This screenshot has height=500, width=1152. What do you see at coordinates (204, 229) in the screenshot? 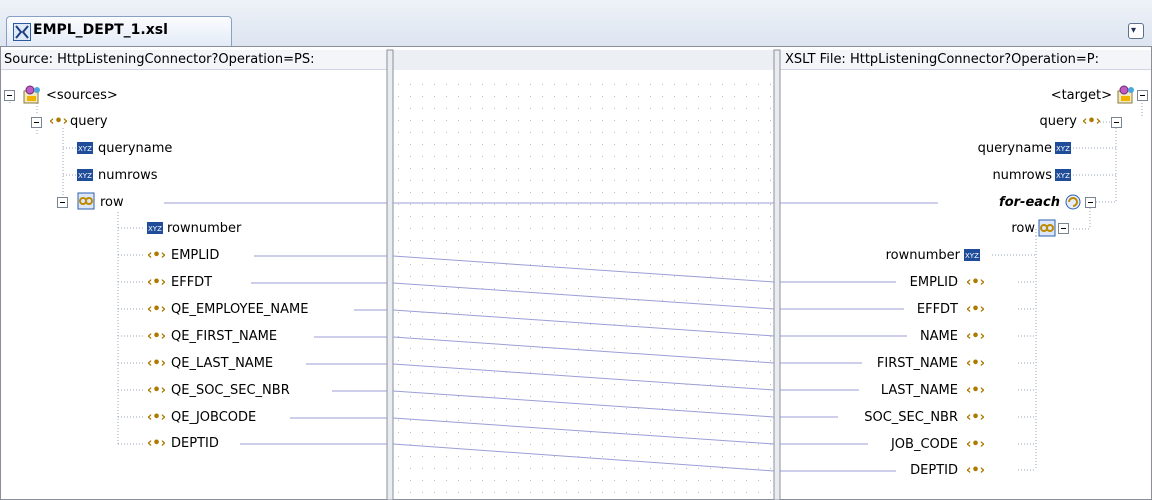
I see `source-rownumber-label: rownumber` at bounding box center [204, 229].